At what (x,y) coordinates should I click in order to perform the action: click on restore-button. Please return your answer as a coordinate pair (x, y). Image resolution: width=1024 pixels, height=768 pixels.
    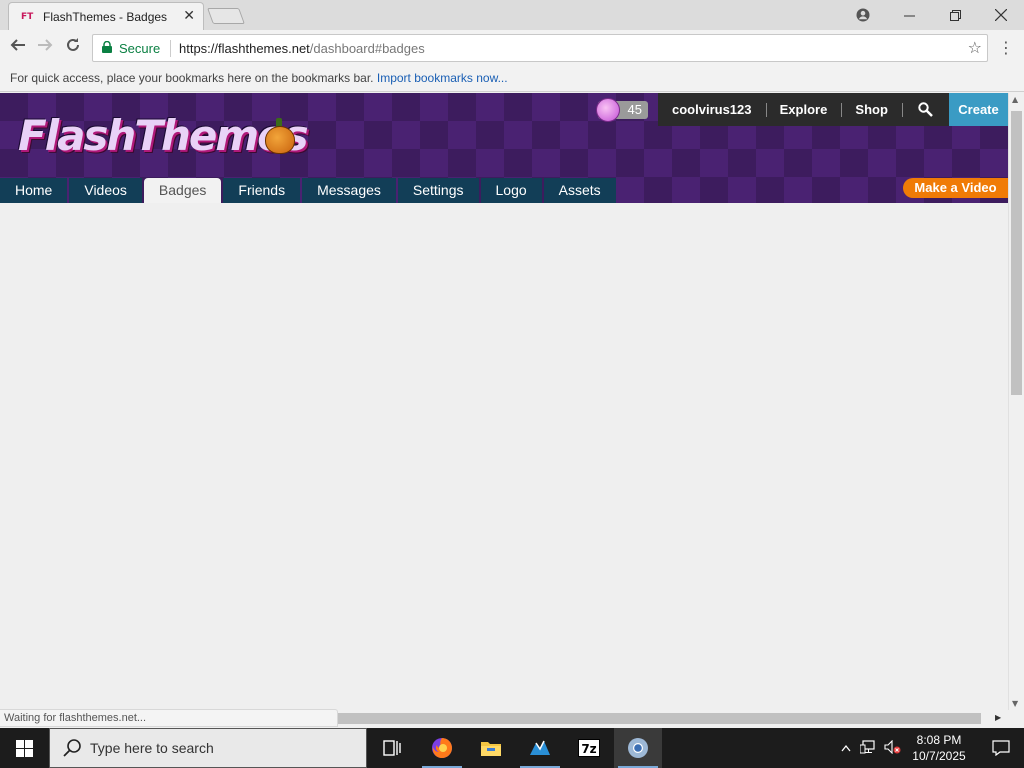
    Looking at the image, I should click on (955, 15).